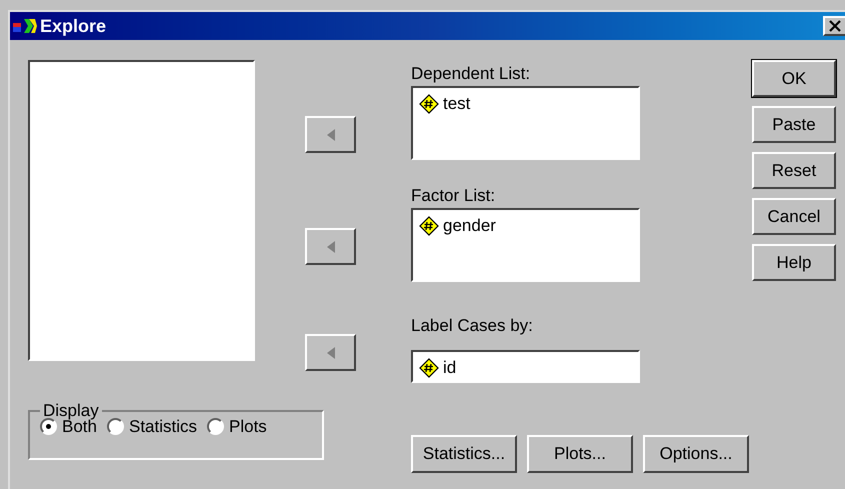 The image size is (845, 489). Describe the element at coordinates (471, 74) in the screenshot. I see `box-label: Dependent List:` at that location.